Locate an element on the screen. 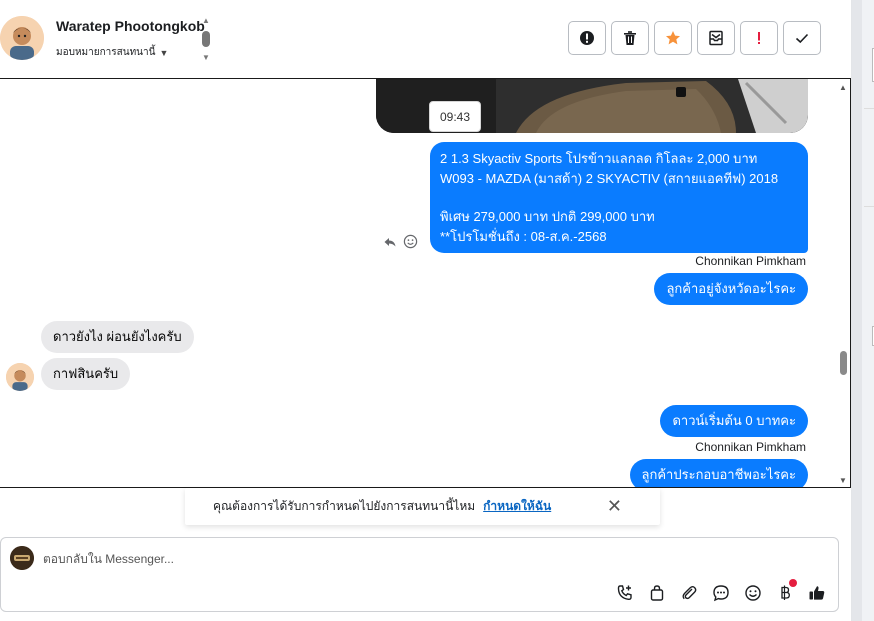  assign-label: มอบหมายการสนทนานี้ is located at coordinates (106, 52).